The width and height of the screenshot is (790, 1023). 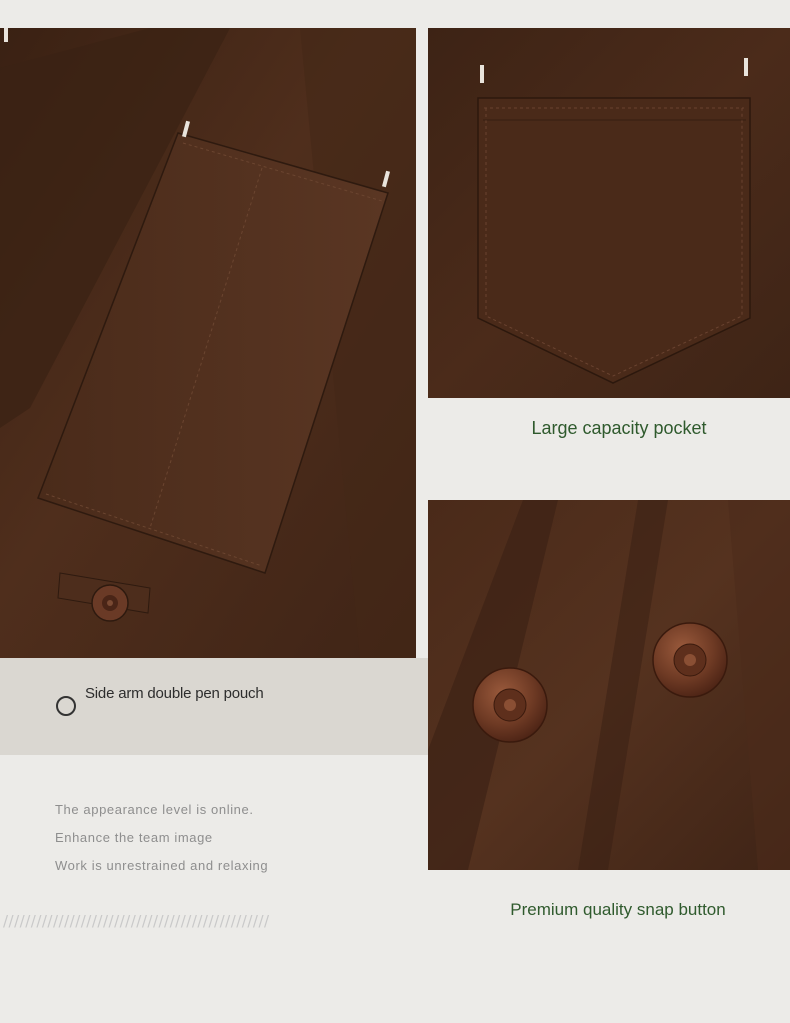 I want to click on circle-bullet-icon, so click(x=66, y=706).